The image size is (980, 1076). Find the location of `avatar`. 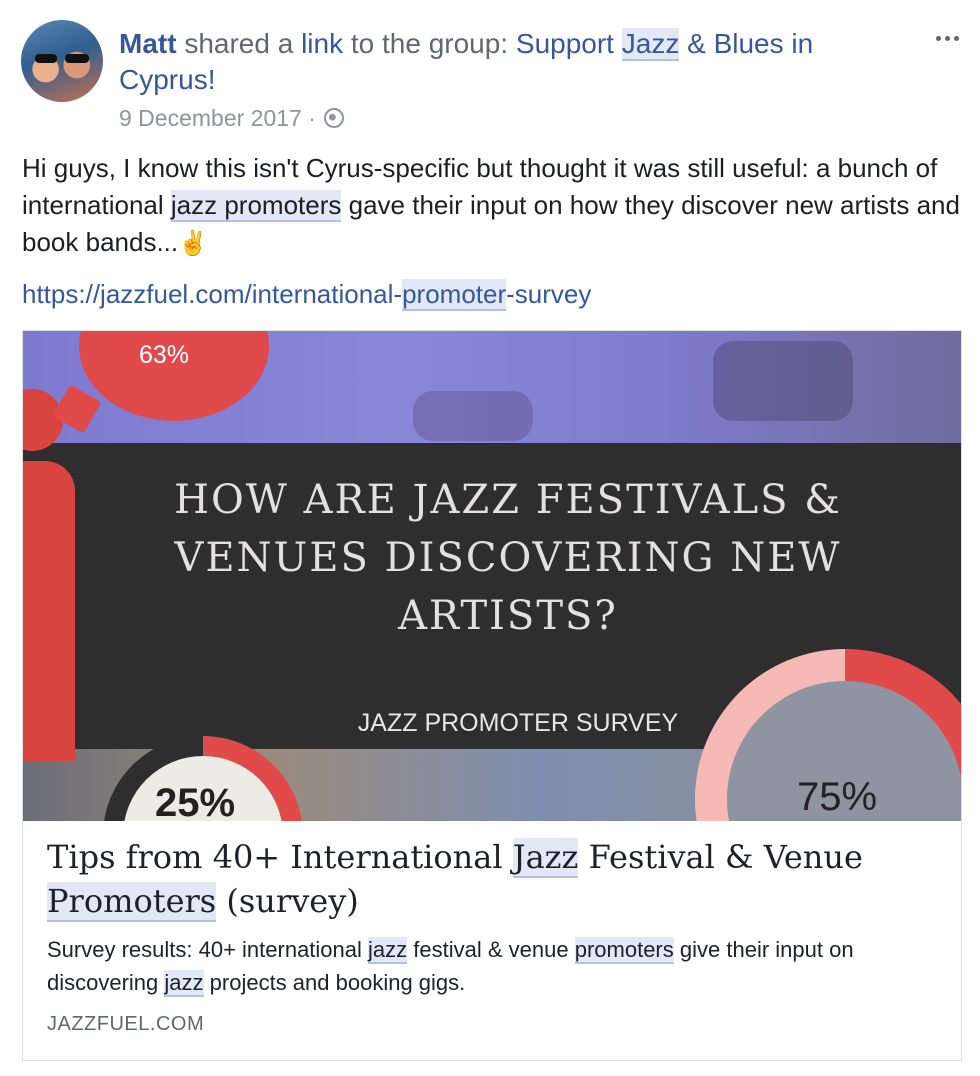

avatar is located at coordinates (62, 61).